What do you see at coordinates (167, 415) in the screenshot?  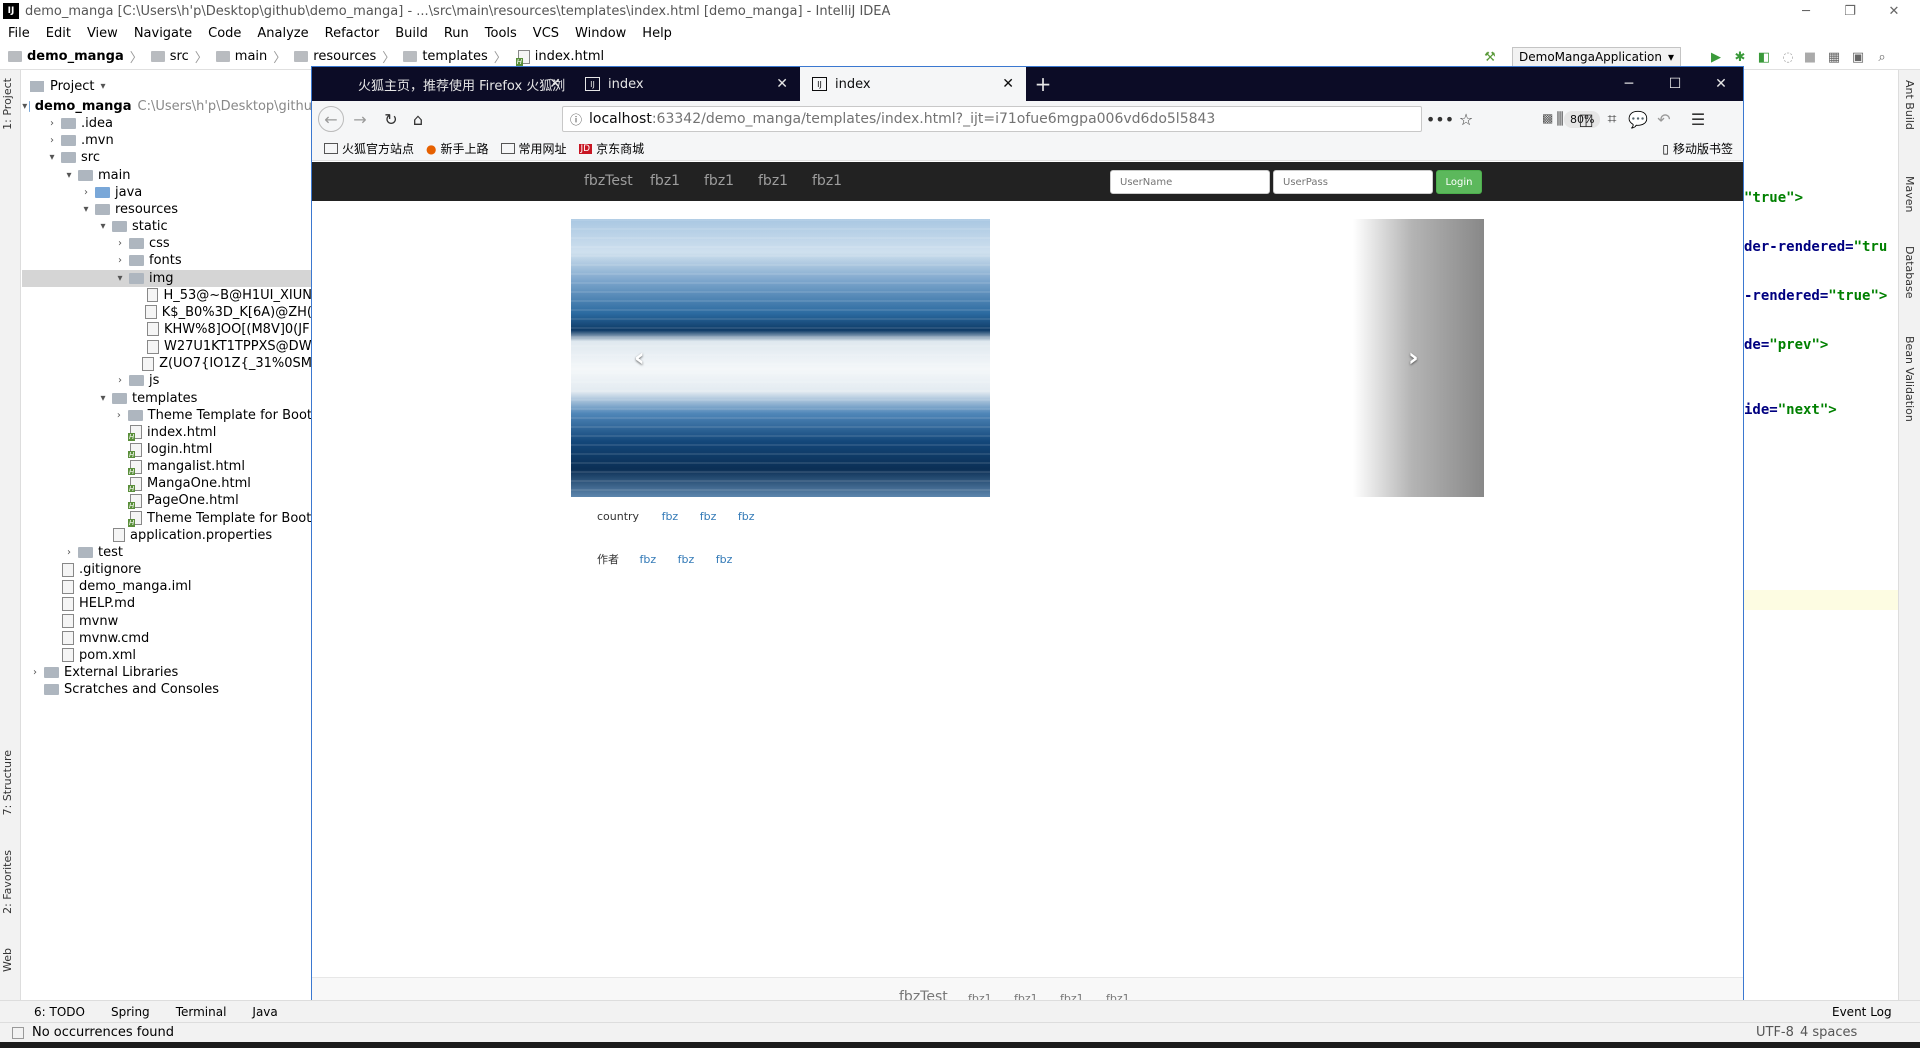 I see `tree-item-file-theme-template: › Theme Template for Boot` at bounding box center [167, 415].